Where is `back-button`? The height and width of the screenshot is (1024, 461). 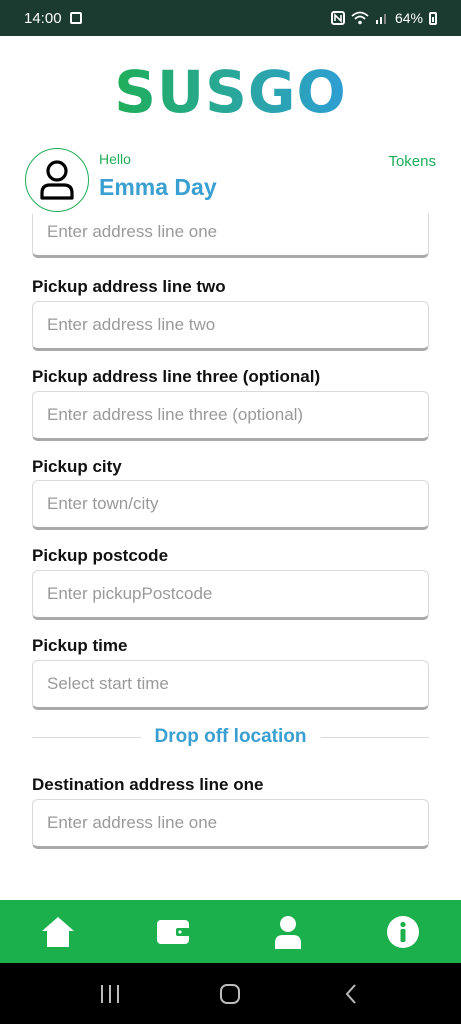
back-button is located at coordinates (351, 994).